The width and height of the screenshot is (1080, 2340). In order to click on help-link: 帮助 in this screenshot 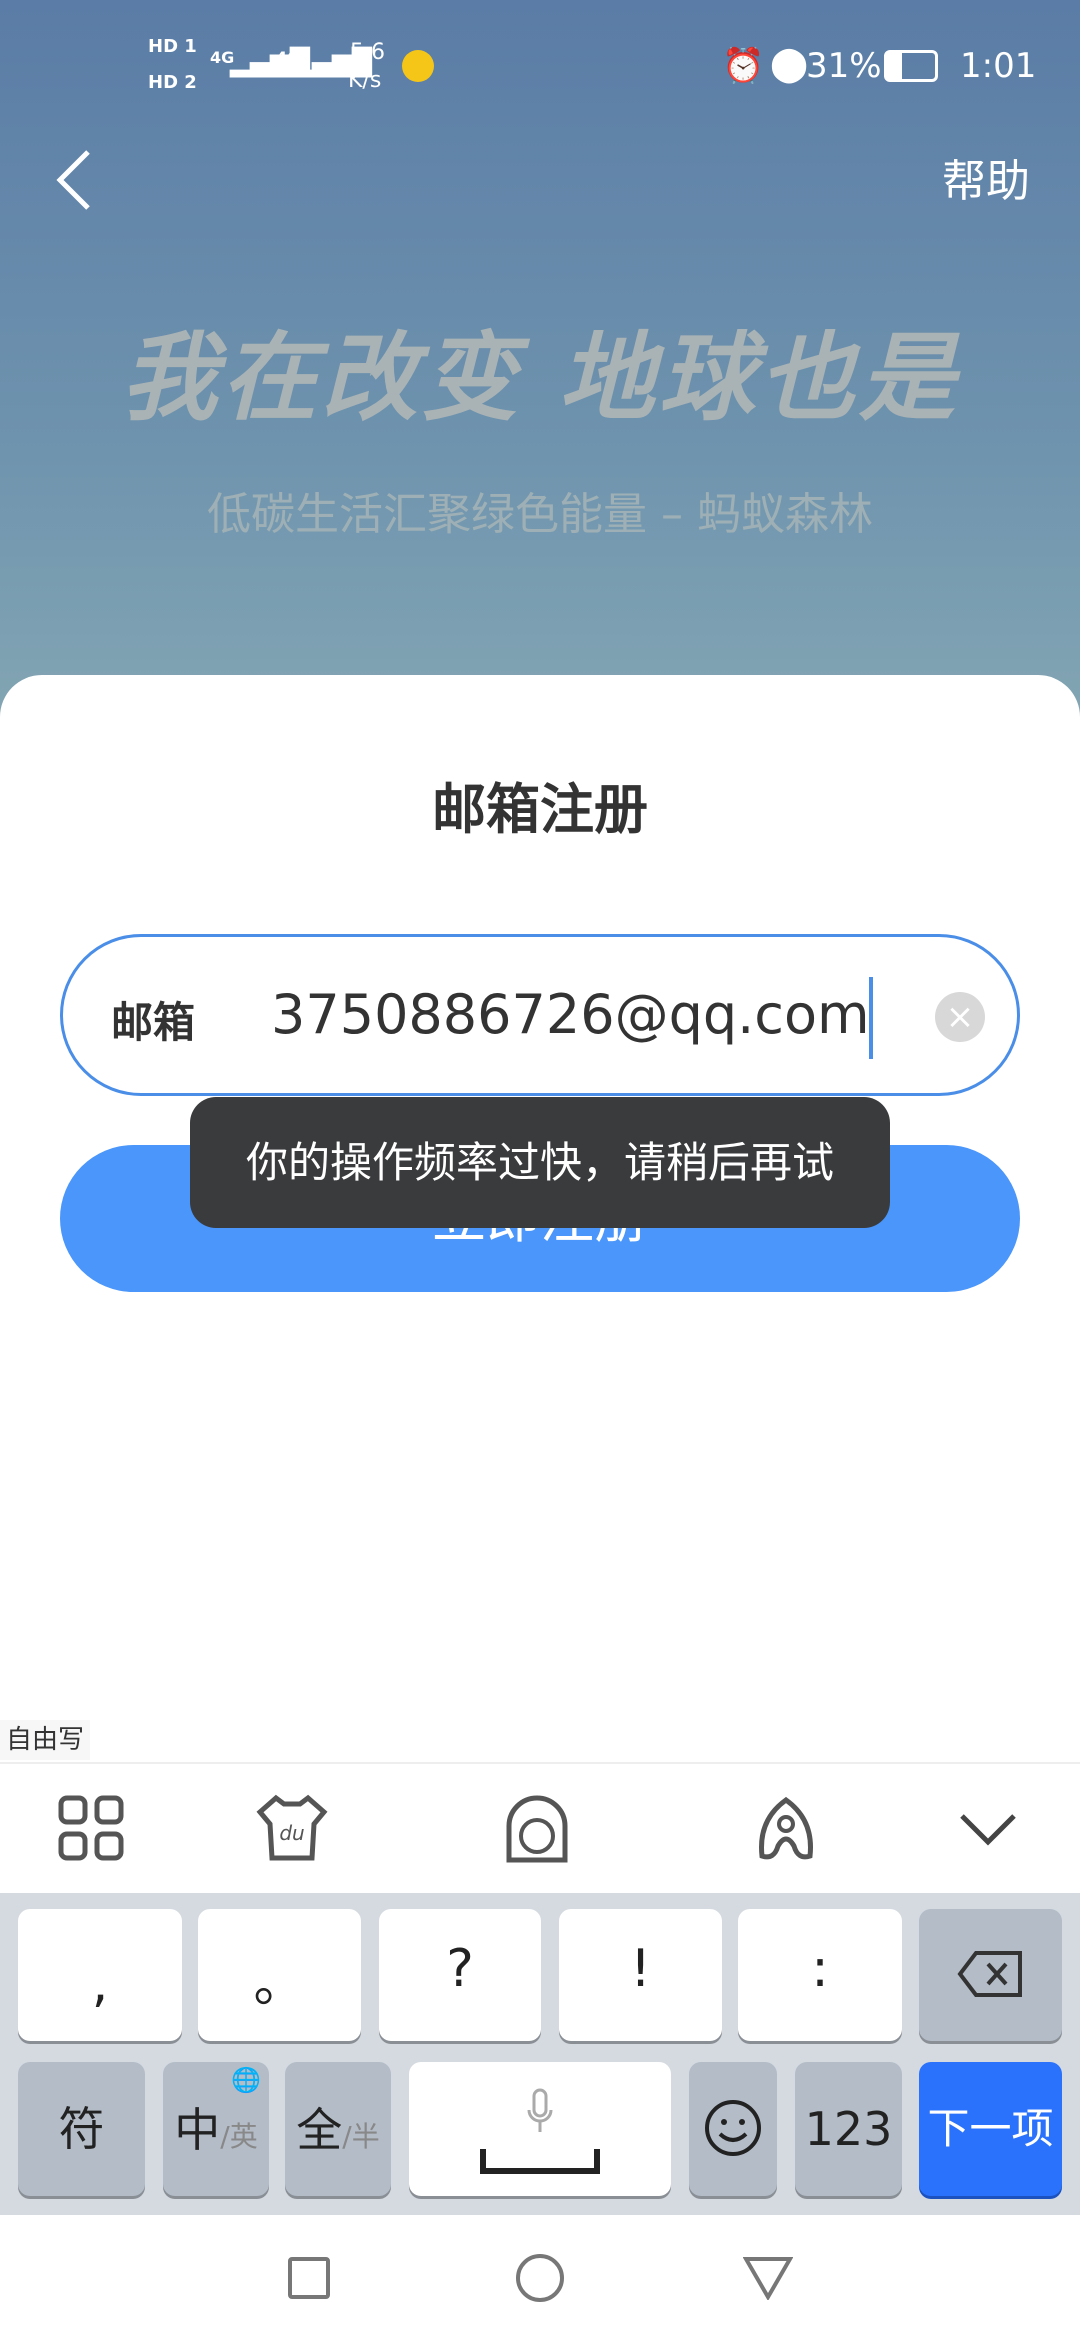, I will do `click(986, 177)`.